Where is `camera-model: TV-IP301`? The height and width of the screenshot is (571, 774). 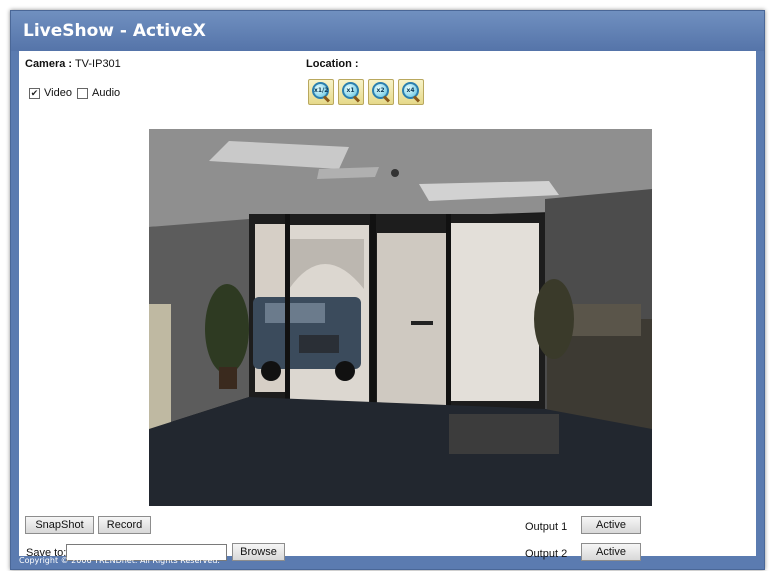 camera-model: TV-IP301 is located at coordinates (97, 64).